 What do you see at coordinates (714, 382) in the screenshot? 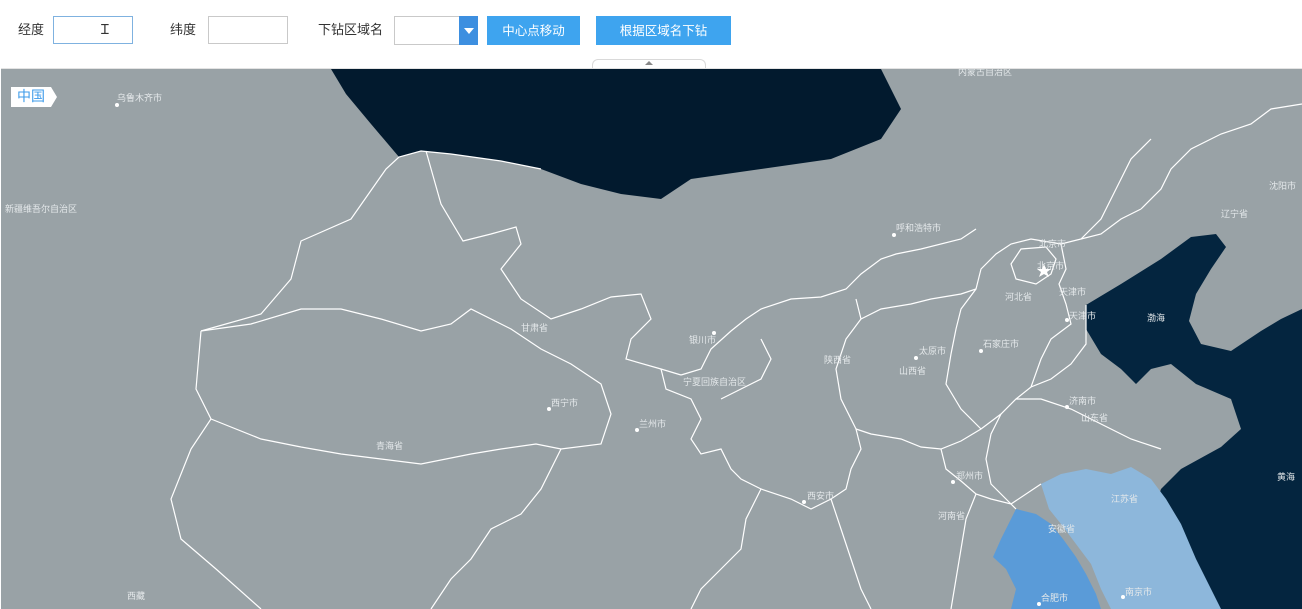
I see `map-label-ningxia: 宁夏回族自治区` at bounding box center [714, 382].